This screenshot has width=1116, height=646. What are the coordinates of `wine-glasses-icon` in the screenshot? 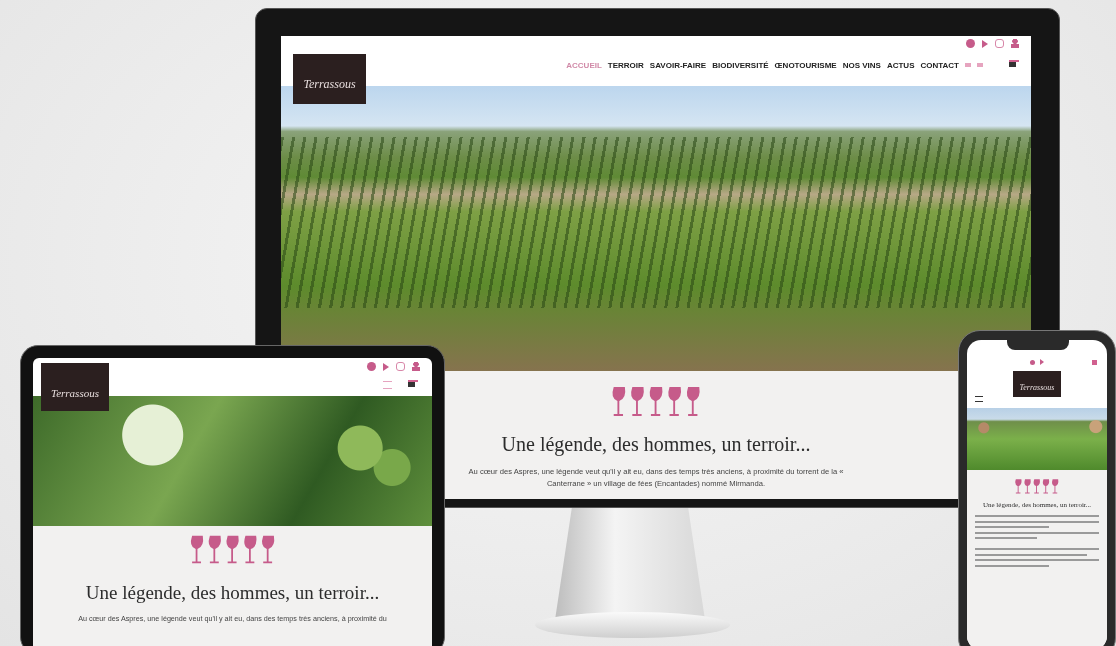 It's located at (1037, 486).